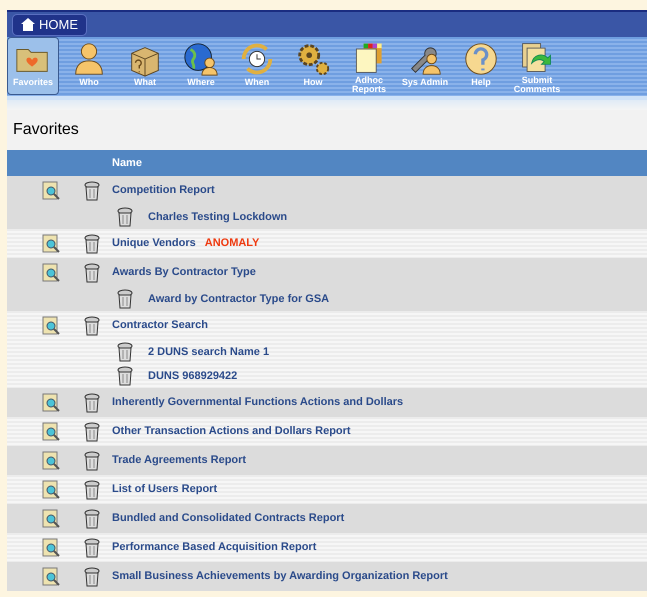  Describe the element at coordinates (160, 325) in the screenshot. I see `report-link: Contractor Search` at that location.